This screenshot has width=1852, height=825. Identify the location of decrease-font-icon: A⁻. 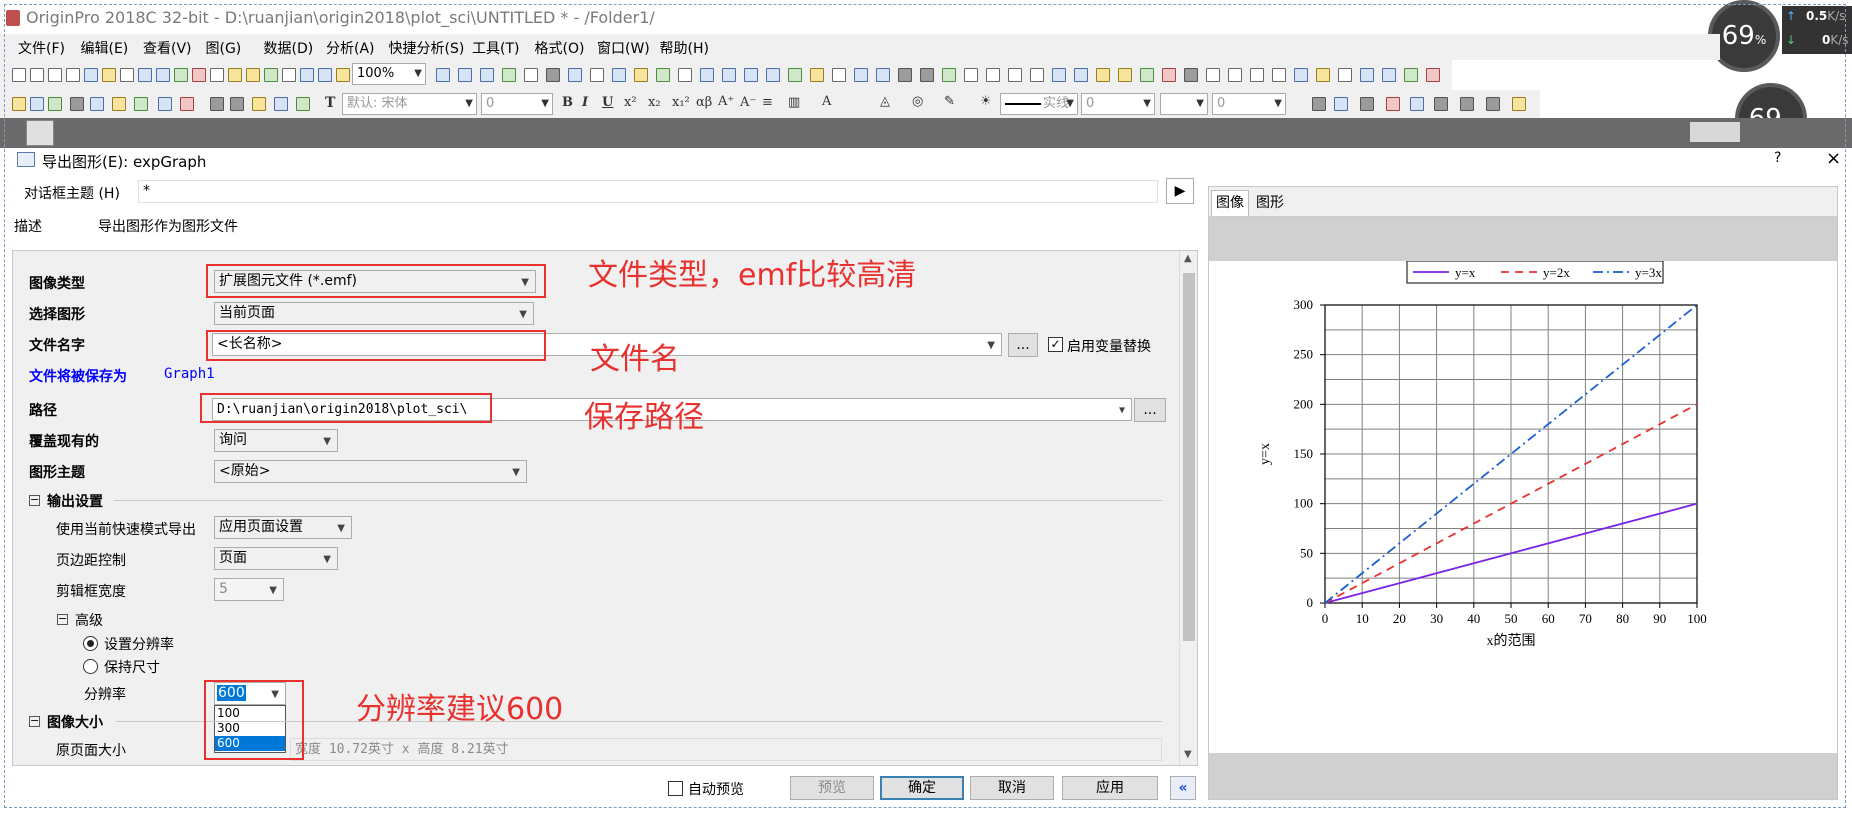
(748, 102).